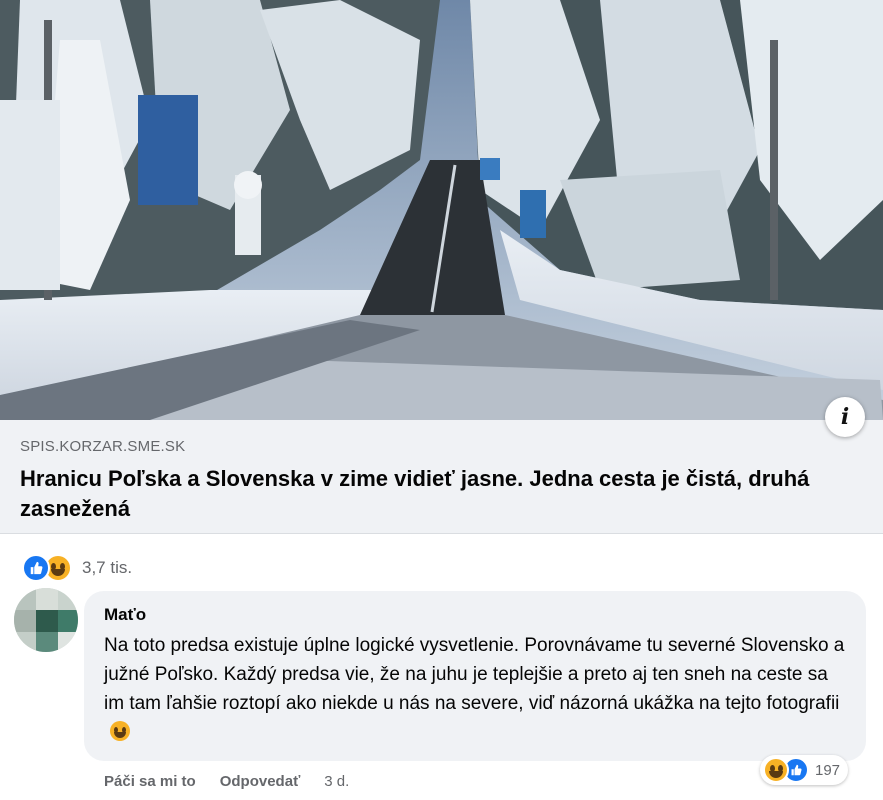  Describe the element at coordinates (776, 770) in the screenshot. I see `haha-icon` at that location.